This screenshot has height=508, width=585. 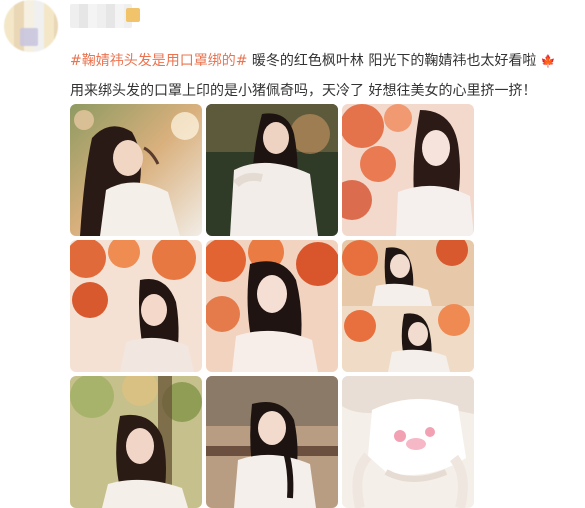 I want to click on photo-3-image, so click(x=408, y=170).